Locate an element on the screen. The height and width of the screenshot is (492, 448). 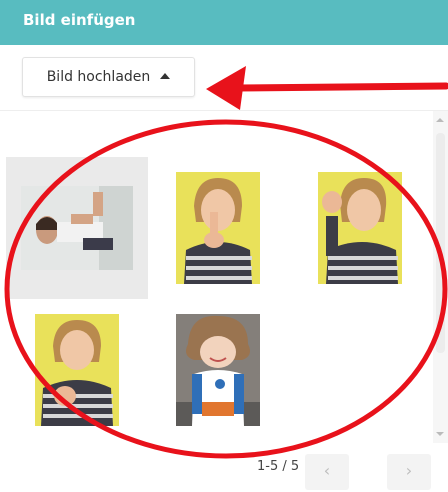
thumbnail-image-plush is located at coordinates (218, 370).